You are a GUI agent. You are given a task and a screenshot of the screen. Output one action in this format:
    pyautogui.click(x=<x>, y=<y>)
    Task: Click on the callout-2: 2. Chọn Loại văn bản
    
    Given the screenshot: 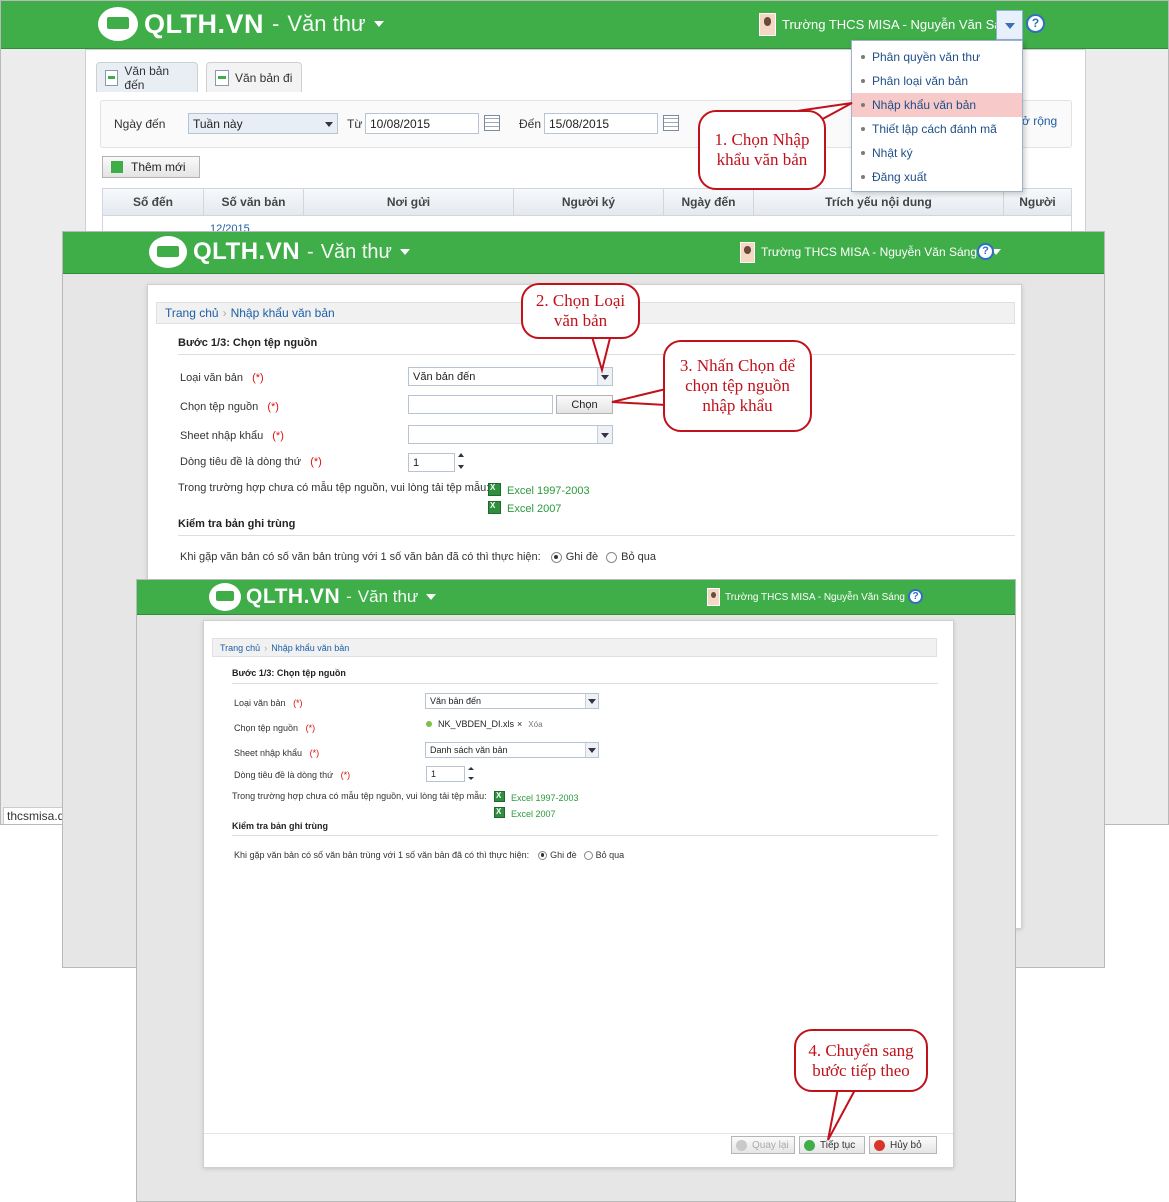 What is the action you would take?
    pyautogui.click(x=580, y=311)
    